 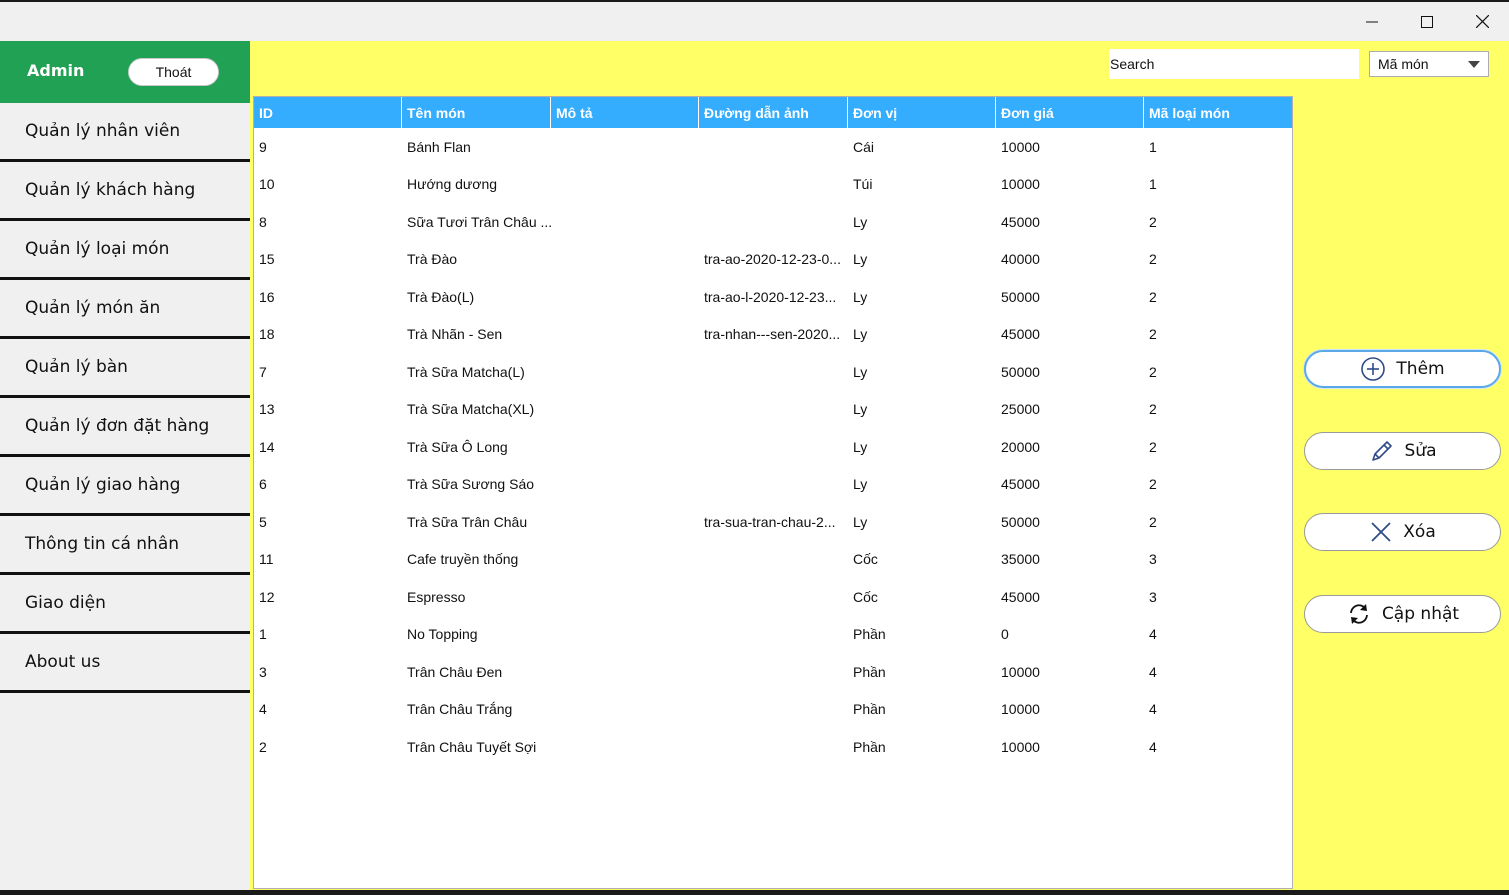 What do you see at coordinates (1402, 532) in the screenshot?
I see `delete-button: Xóa` at bounding box center [1402, 532].